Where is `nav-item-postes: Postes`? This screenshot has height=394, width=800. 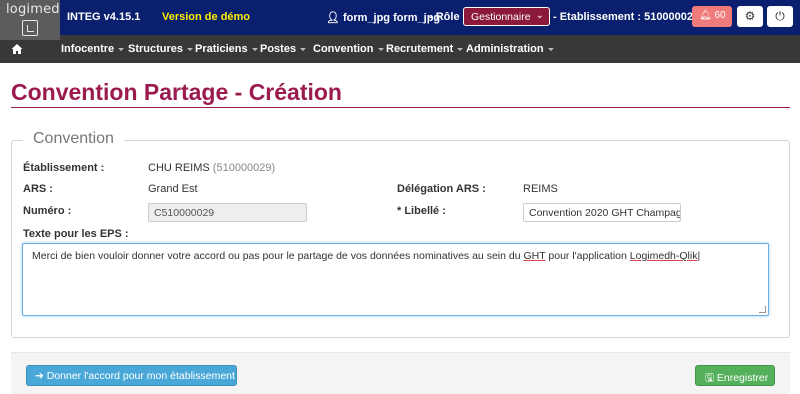
nav-item-postes: Postes is located at coordinates (283, 49).